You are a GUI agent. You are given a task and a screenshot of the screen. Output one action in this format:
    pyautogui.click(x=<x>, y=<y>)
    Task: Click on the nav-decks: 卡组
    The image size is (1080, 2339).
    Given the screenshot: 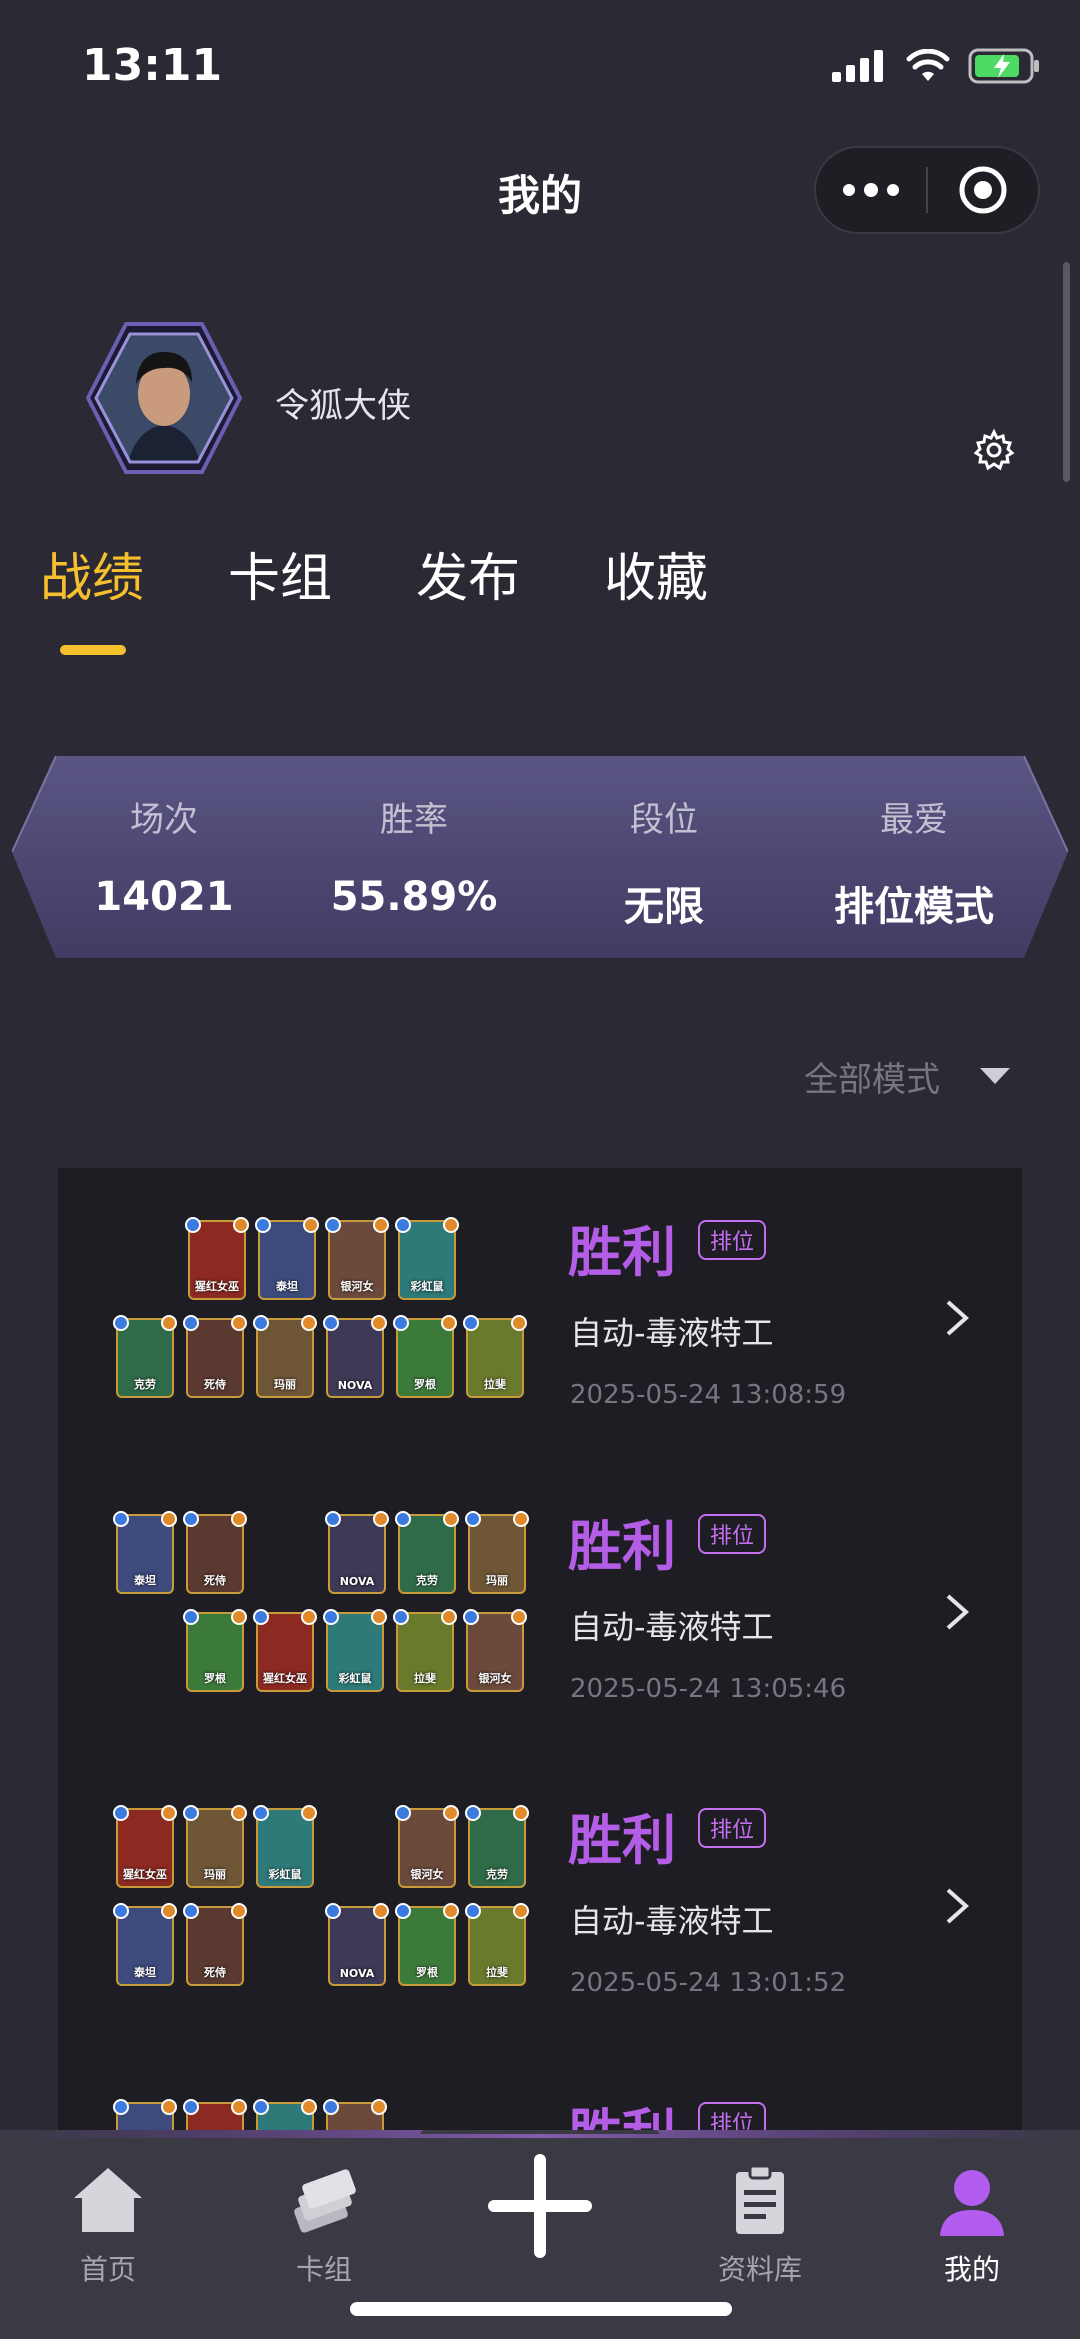 What is the action you would take?
    pyautogui.click(x=324, y=2224)
    